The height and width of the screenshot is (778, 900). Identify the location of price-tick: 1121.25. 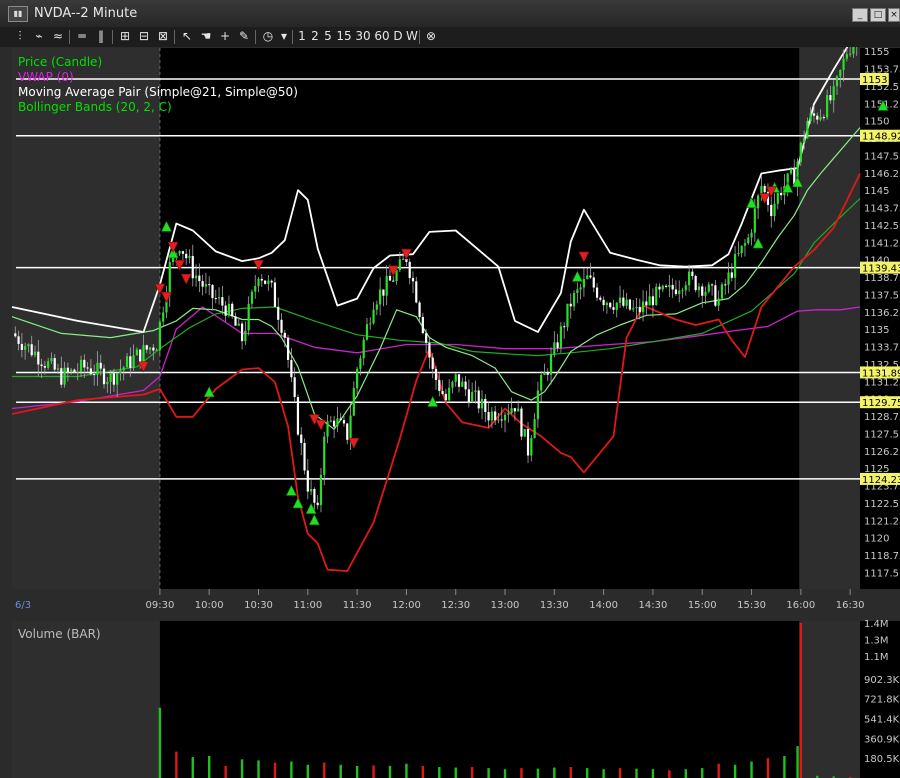
(882, 521).